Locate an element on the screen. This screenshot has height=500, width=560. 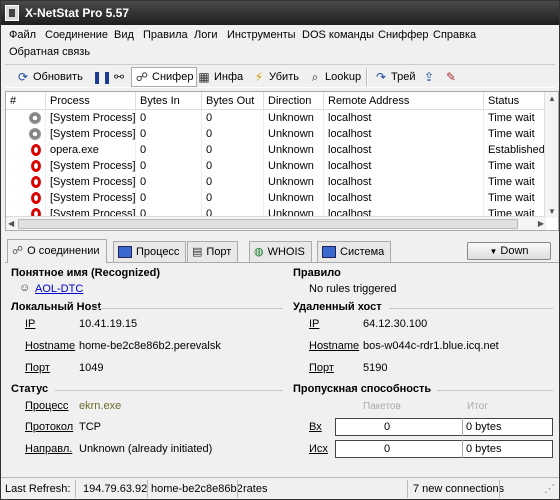
system-process-icon is located at coordinates (35, 118).